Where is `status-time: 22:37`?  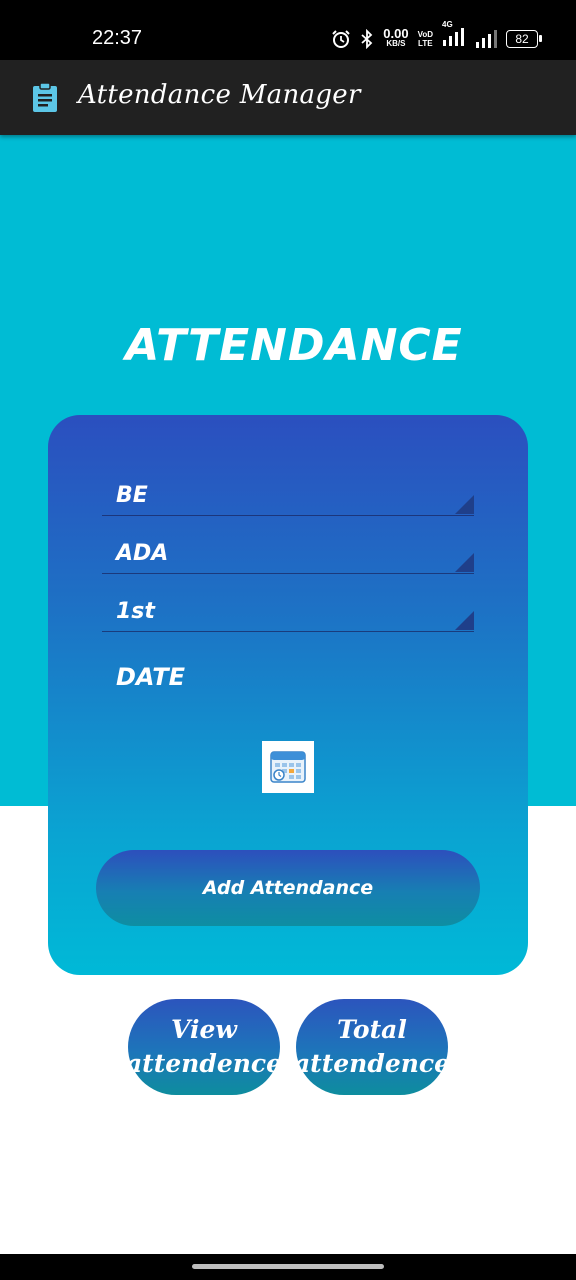
status-time: 22:37 is located at coordinates (117, 38).